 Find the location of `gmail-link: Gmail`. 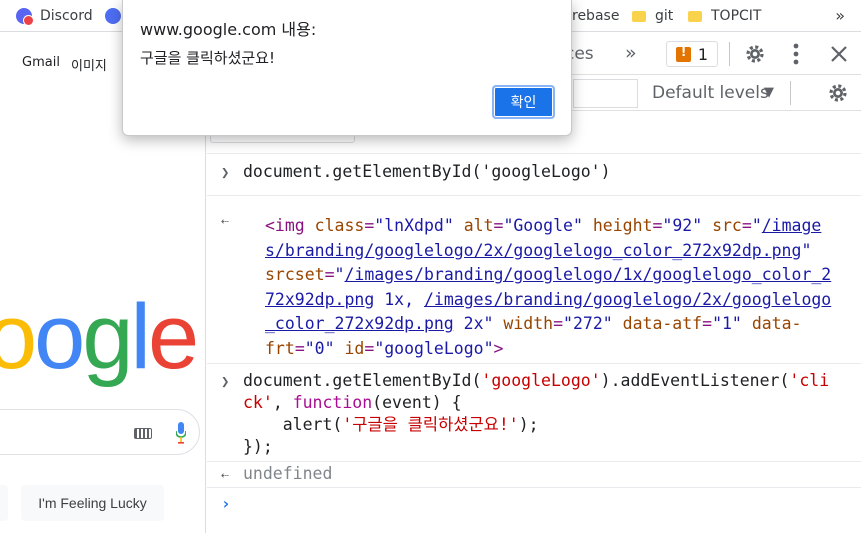

gmail-link: Gmail is located at coordinates (41, 62).